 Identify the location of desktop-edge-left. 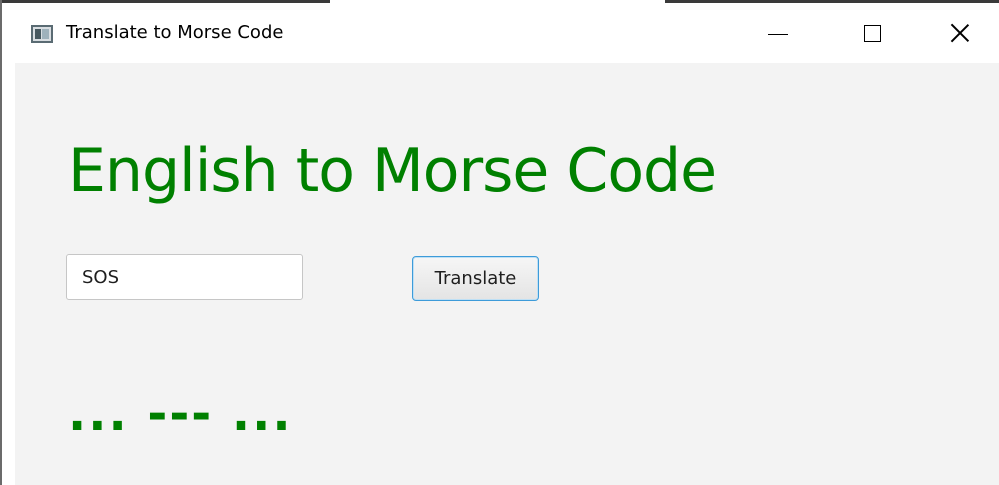
(1, 242).